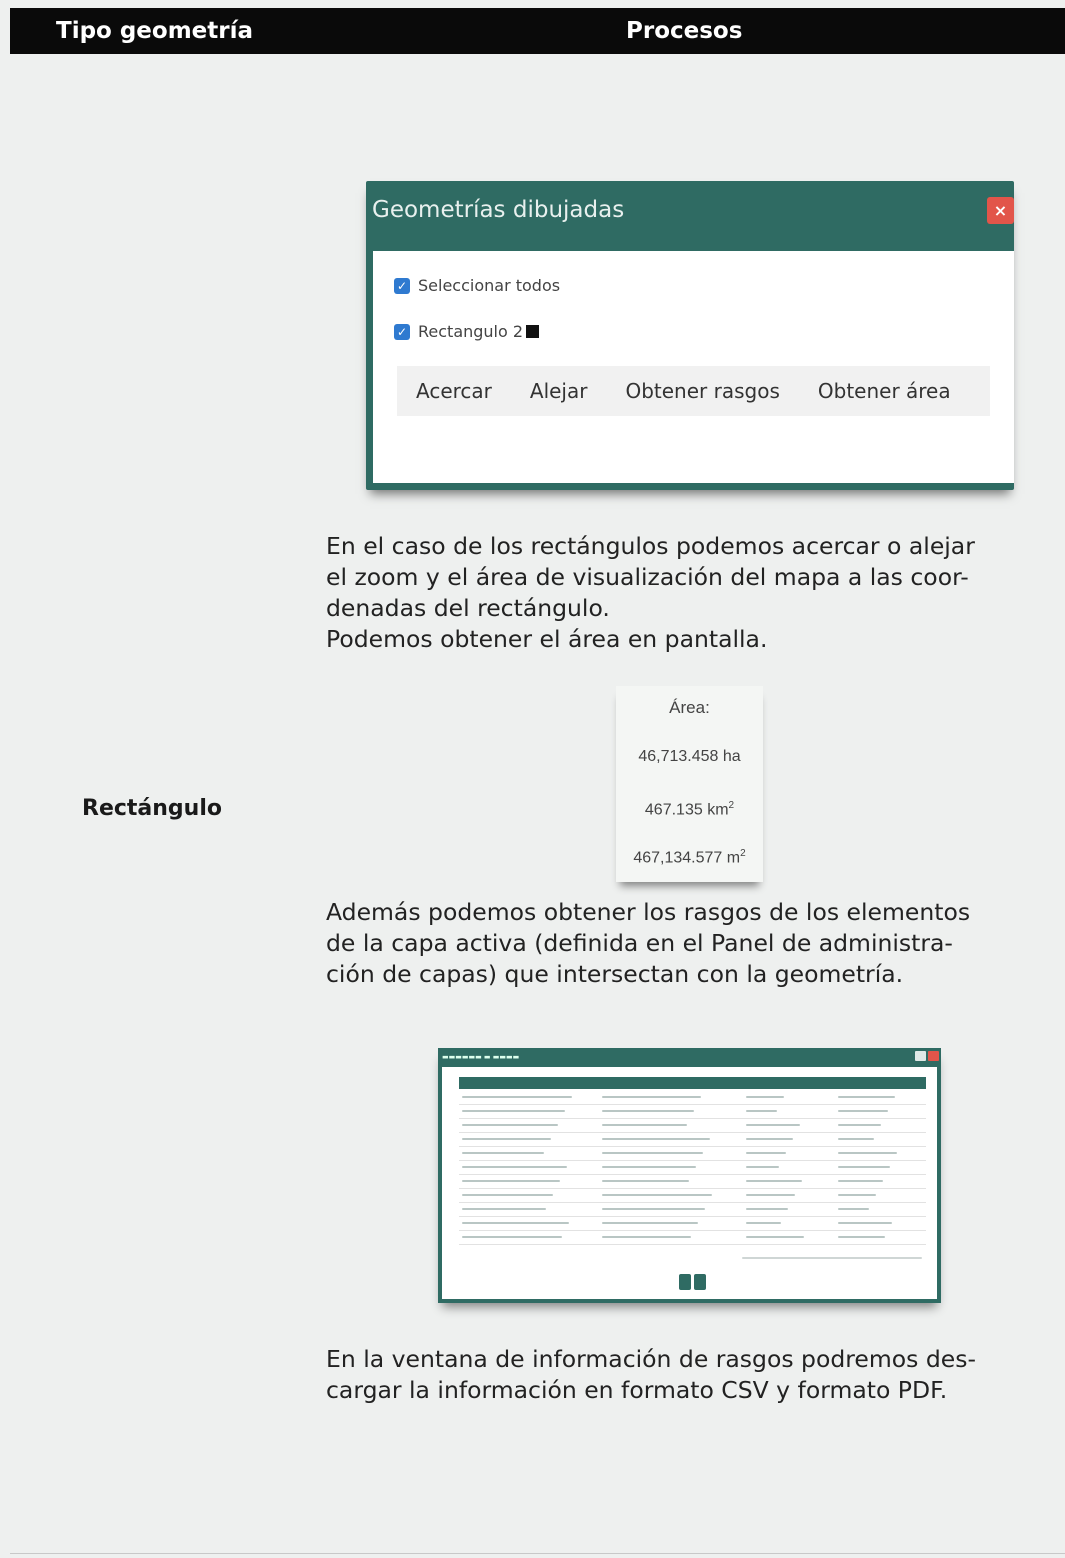 The width and height of the screenshot is (1065, 1558). Describe the element at coordinates (920, 1056) in the screenshot. I see `maximize-icon` at that location.